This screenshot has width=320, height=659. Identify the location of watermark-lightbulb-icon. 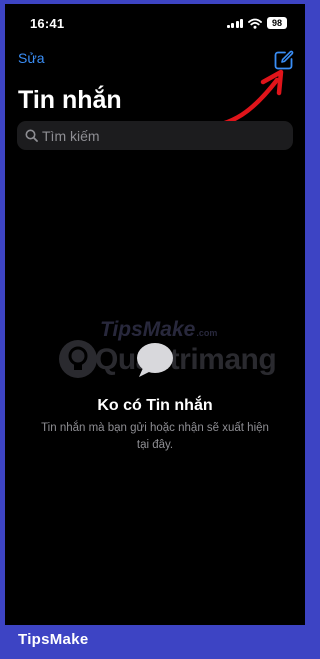
(78, 359).